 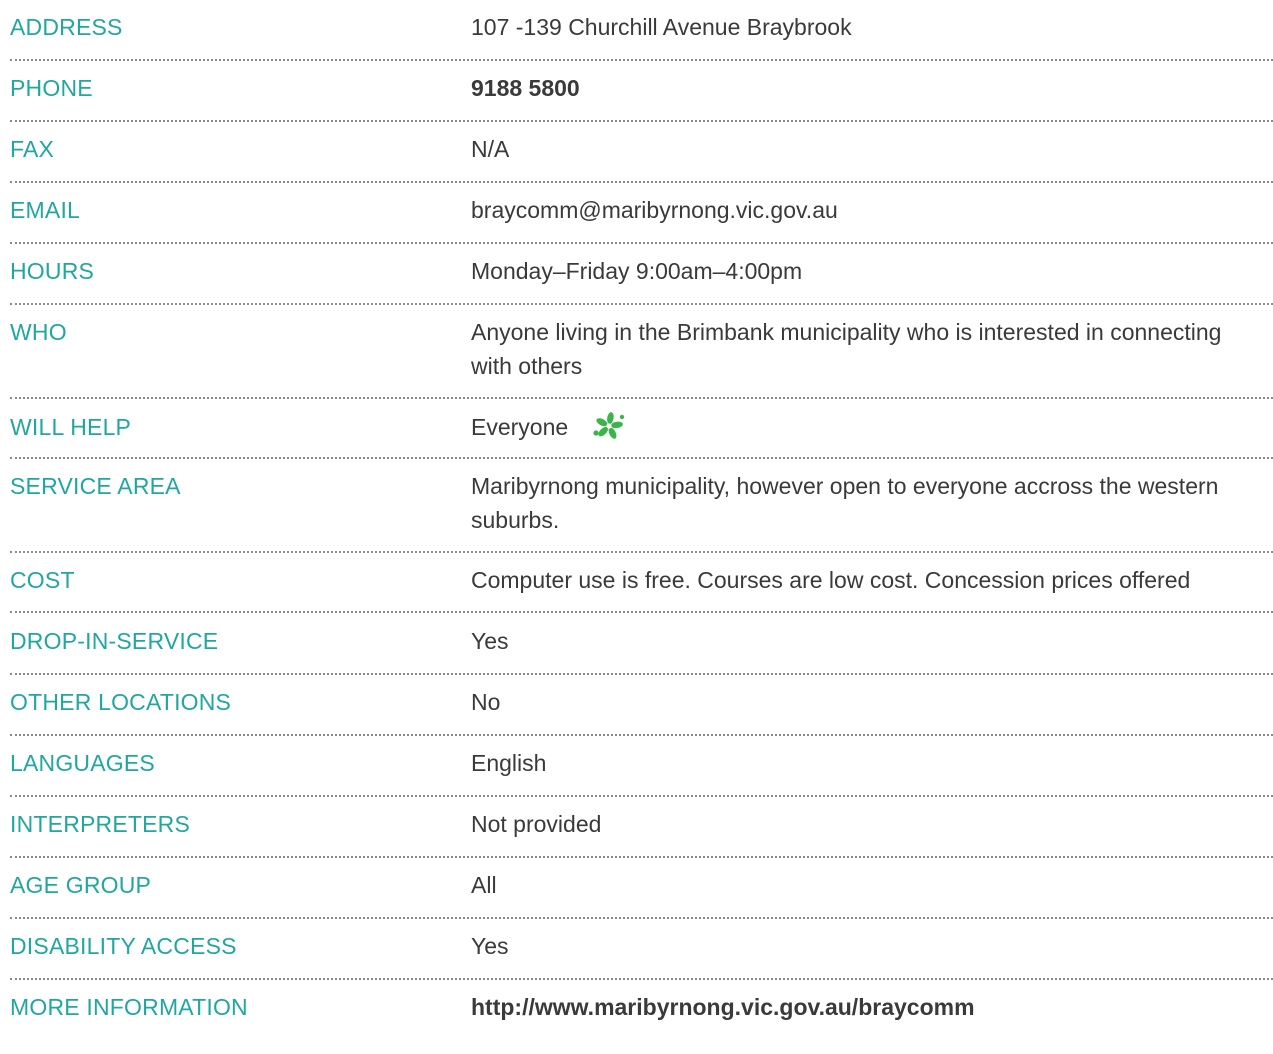 I want to click on label-interpreters: INTERPRETERS, so click(x=100, y=824).